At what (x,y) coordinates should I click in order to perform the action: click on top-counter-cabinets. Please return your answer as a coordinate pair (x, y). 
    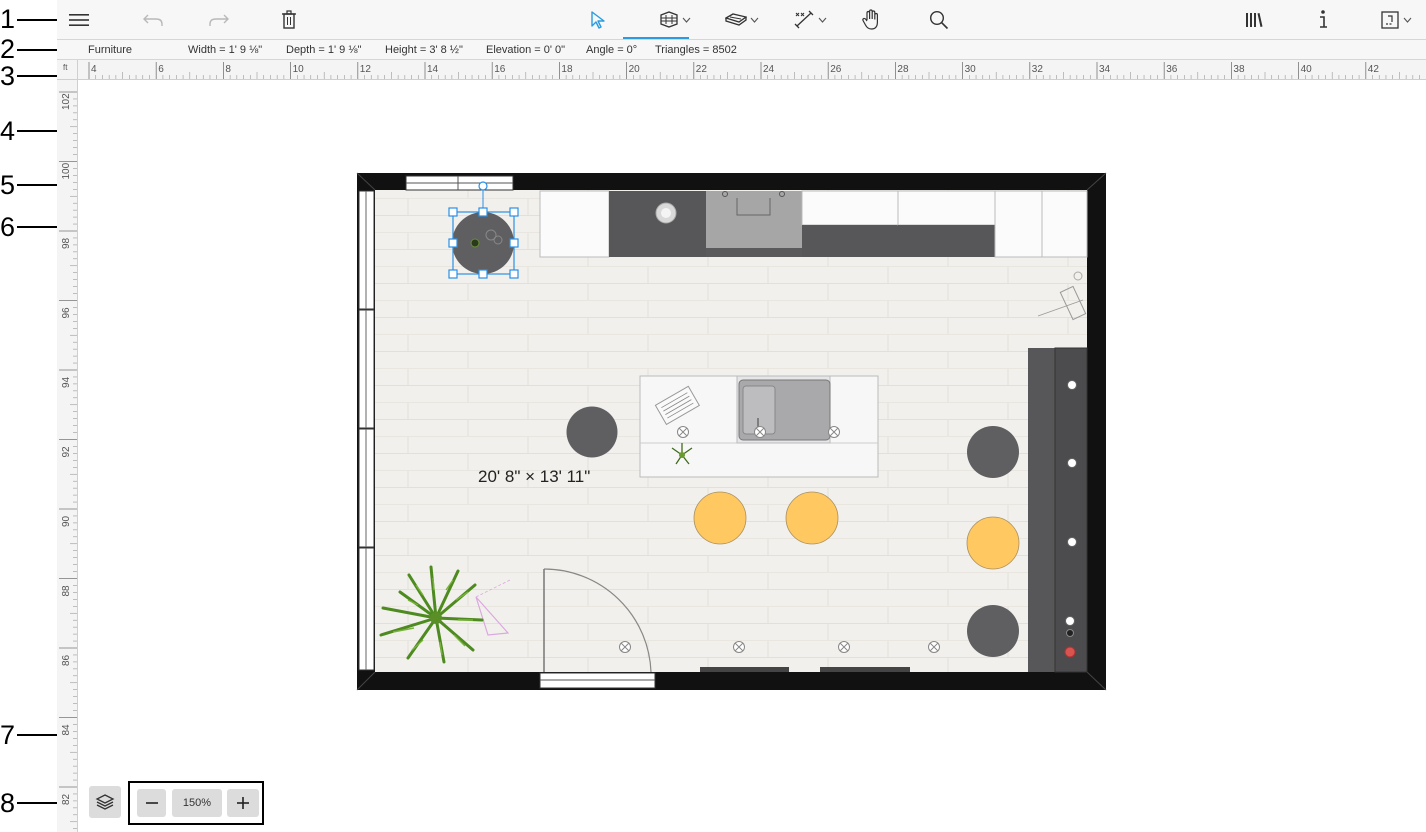
    Looking at the image, I should click on (813, 224).